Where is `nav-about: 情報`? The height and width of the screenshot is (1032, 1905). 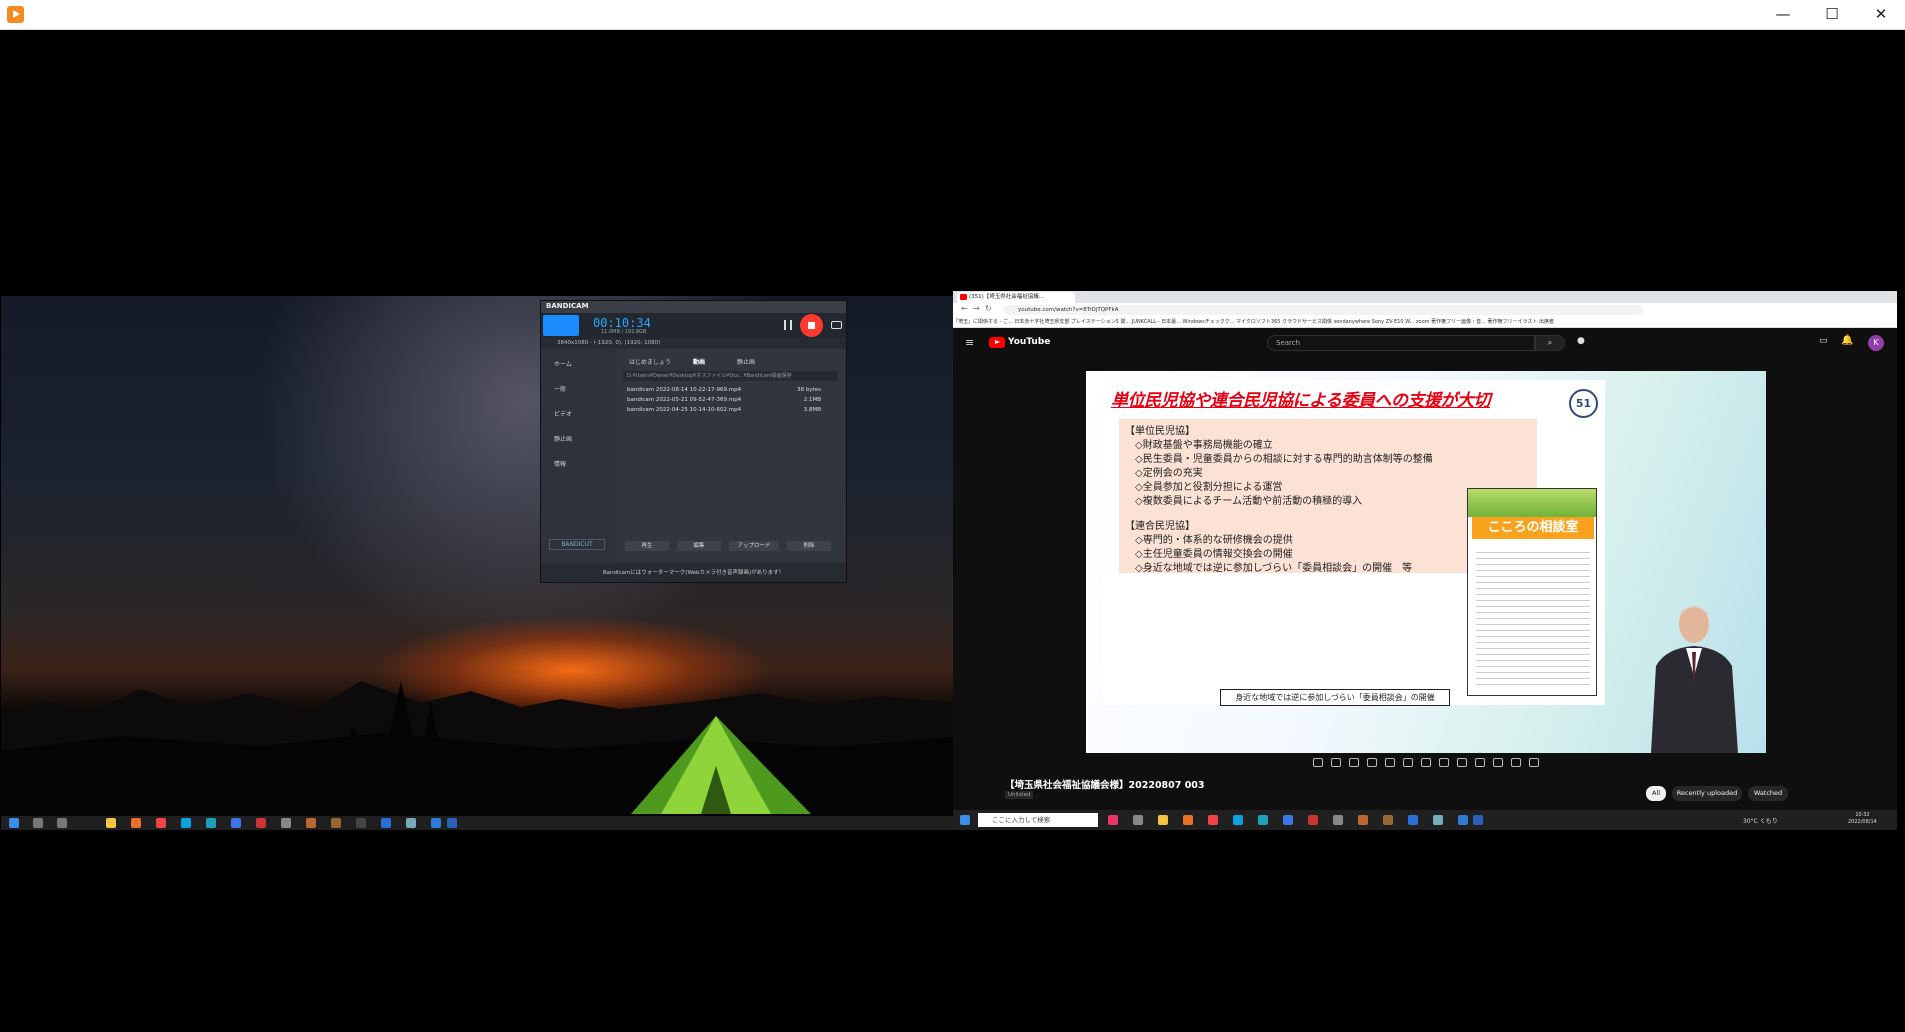
nav-about: 情報 is located at coordinates (560, 463).